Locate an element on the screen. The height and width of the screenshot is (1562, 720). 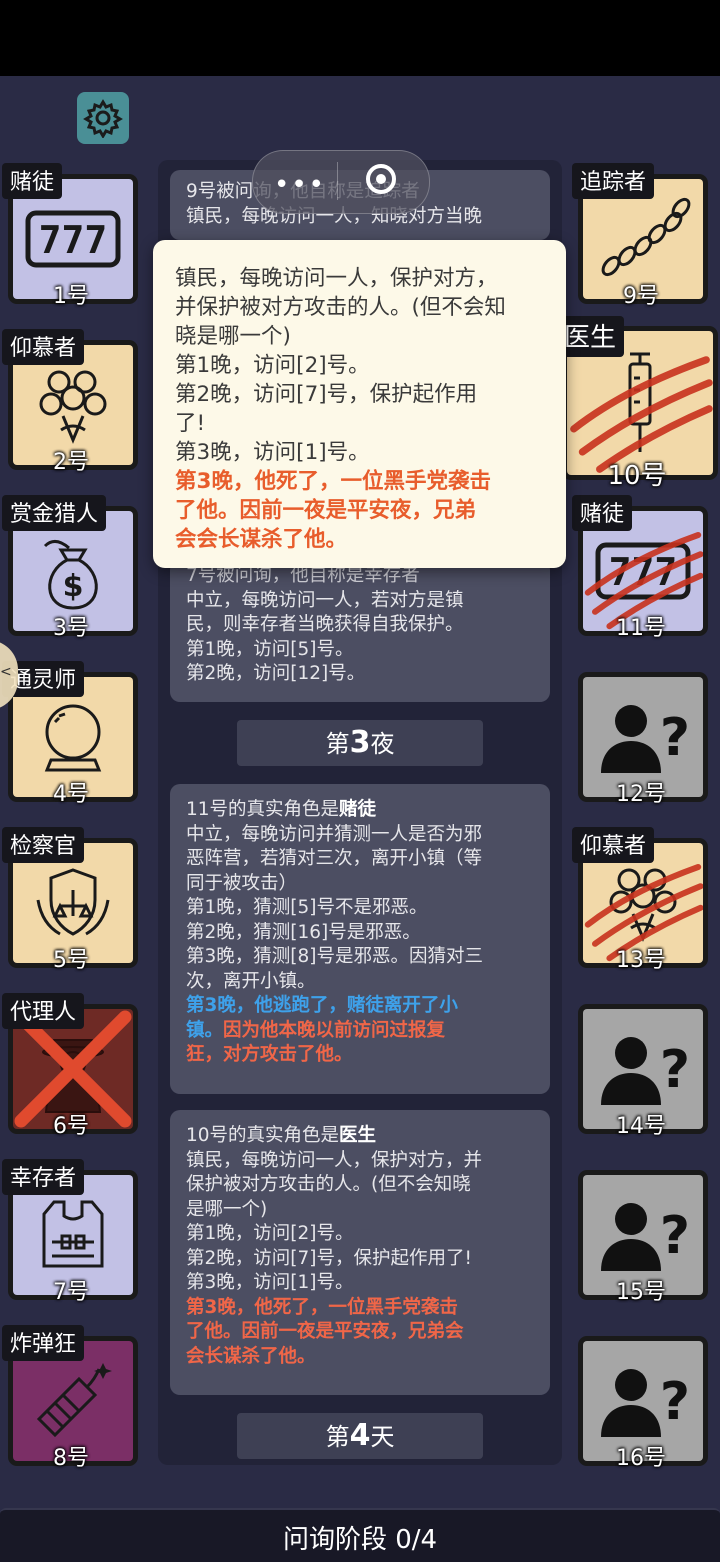
log-line: 10号的真实角色是医生 is located at coordinates (360, 1136).